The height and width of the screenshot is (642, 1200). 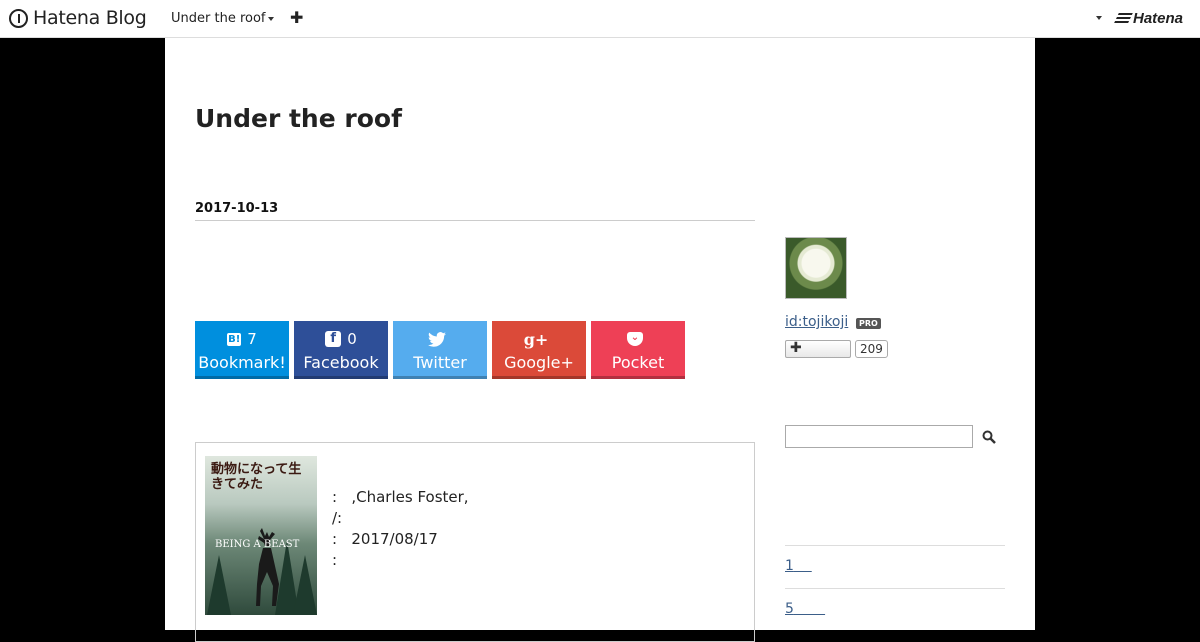 What do you see at coordinates (600, 19) in the screenshot?
I see `global-header: Hatena Blog Under the roof ✚ Hatena` at bounding box center [600, 19].